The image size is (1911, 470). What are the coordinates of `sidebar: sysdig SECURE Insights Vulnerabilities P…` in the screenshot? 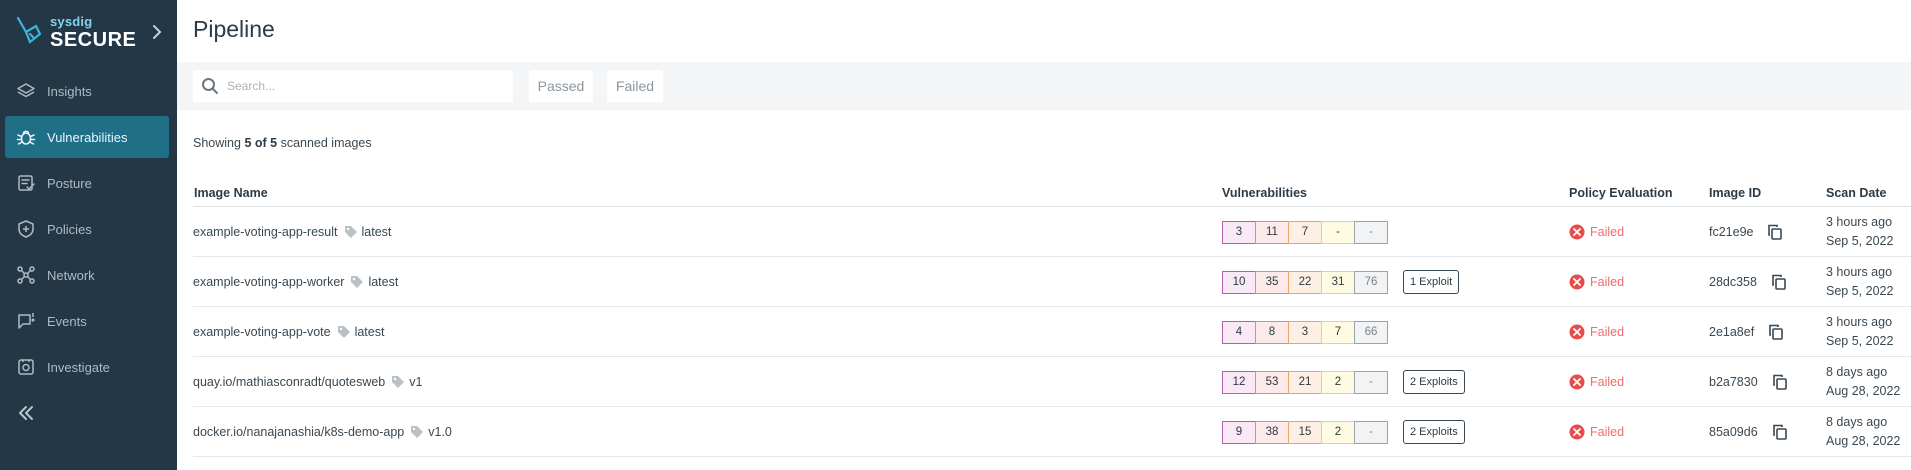 It's located at (88, 235).